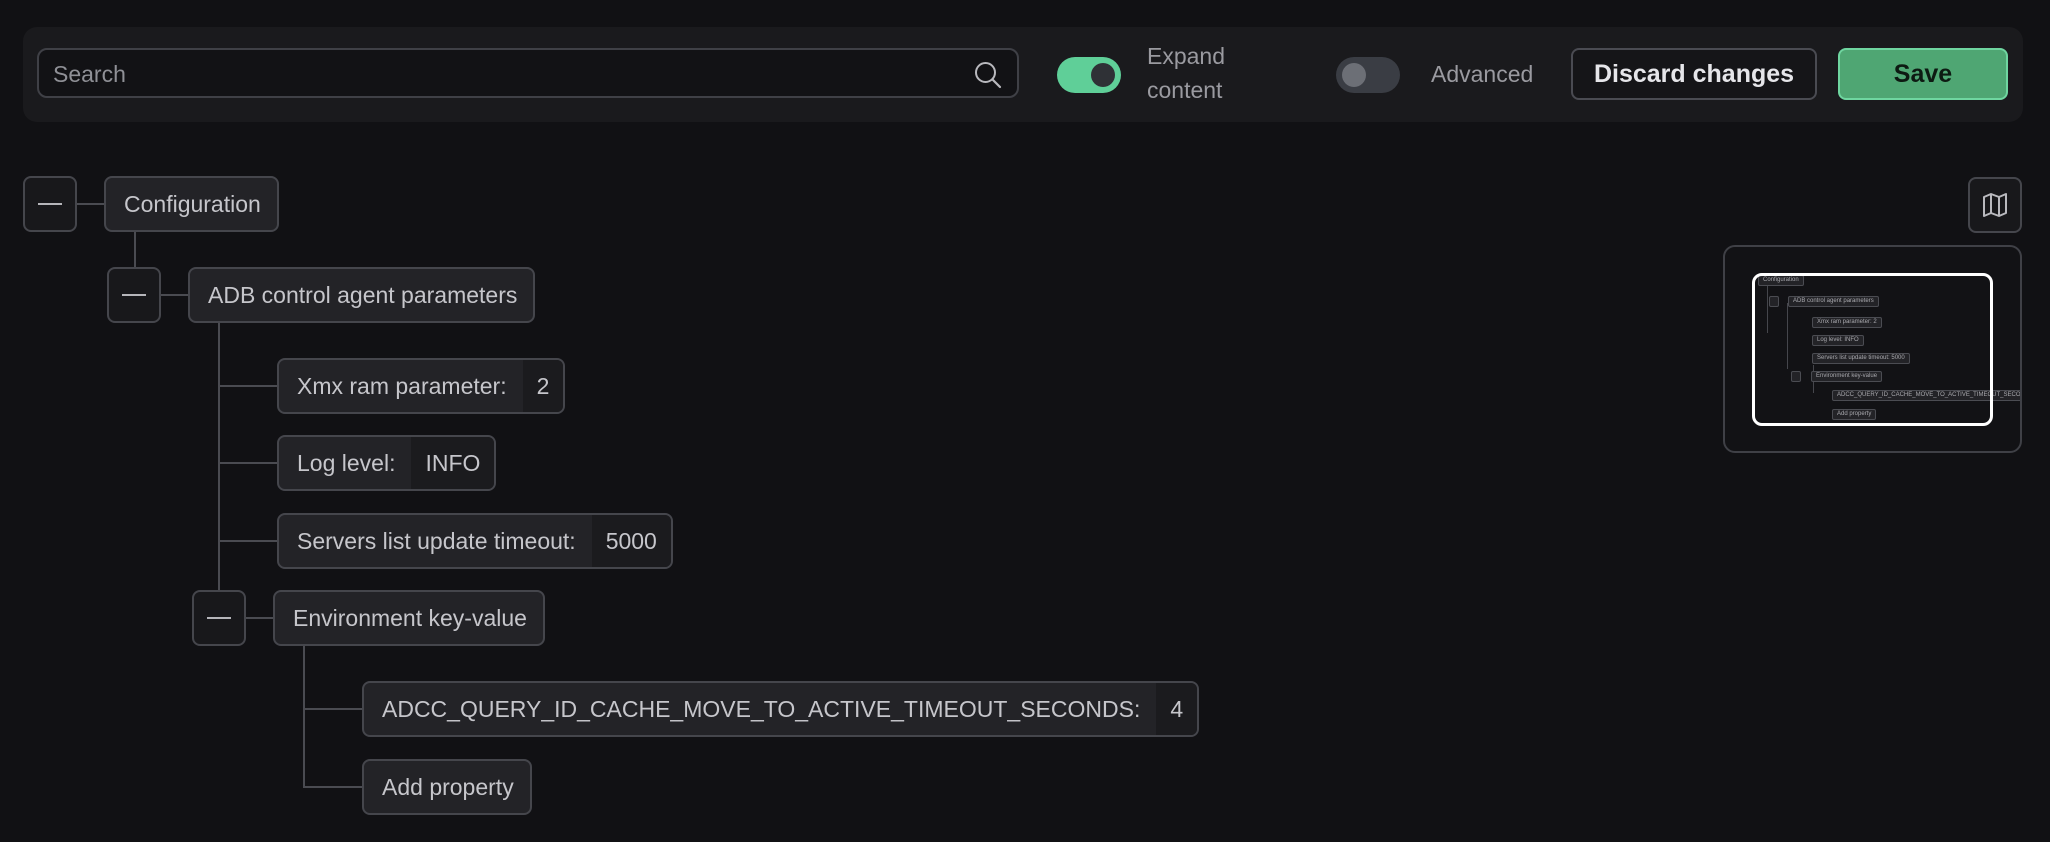  I want to click on param-servers-list-update-timeout: Servers list update timeout: 5000, so click(475, 541).